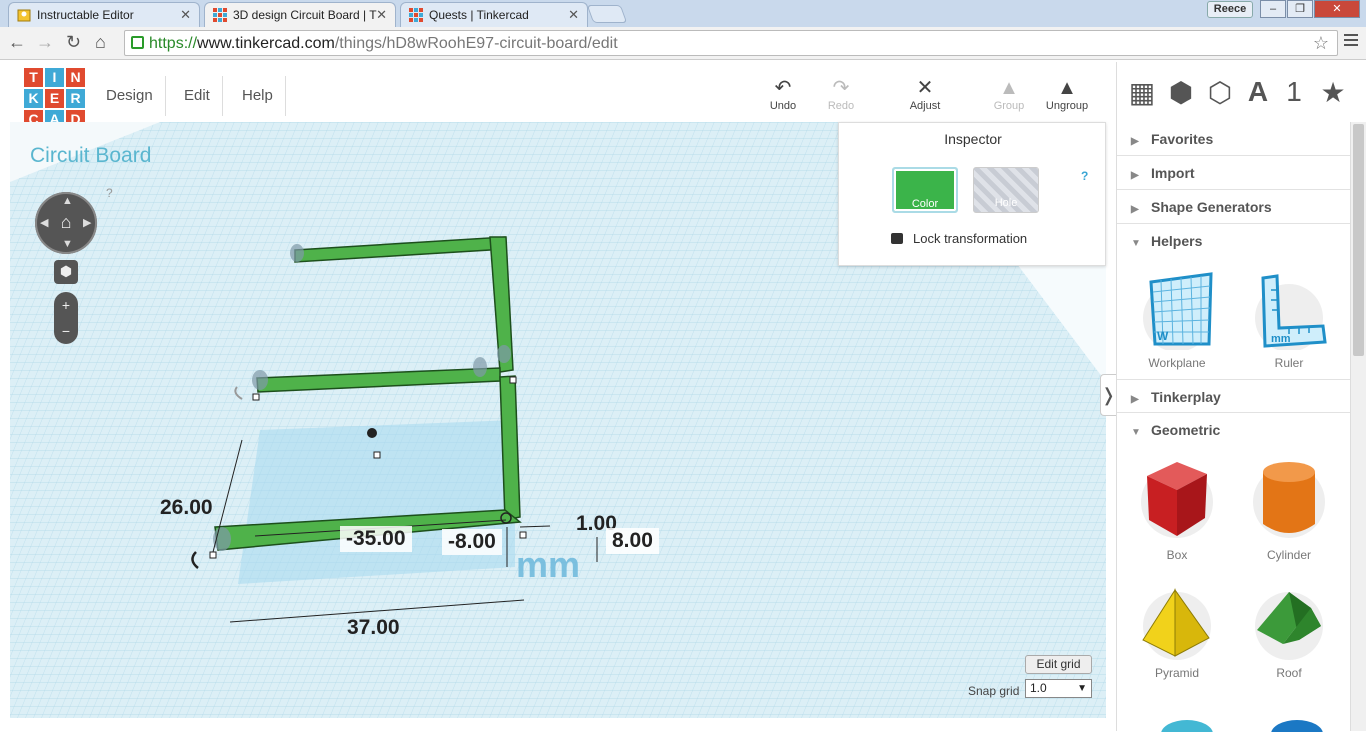 This screenshot has height=732, width=1366. Describe the element at coordinates (66, 305) in the screenshot. I see `zoom-in-button: +` at that location.